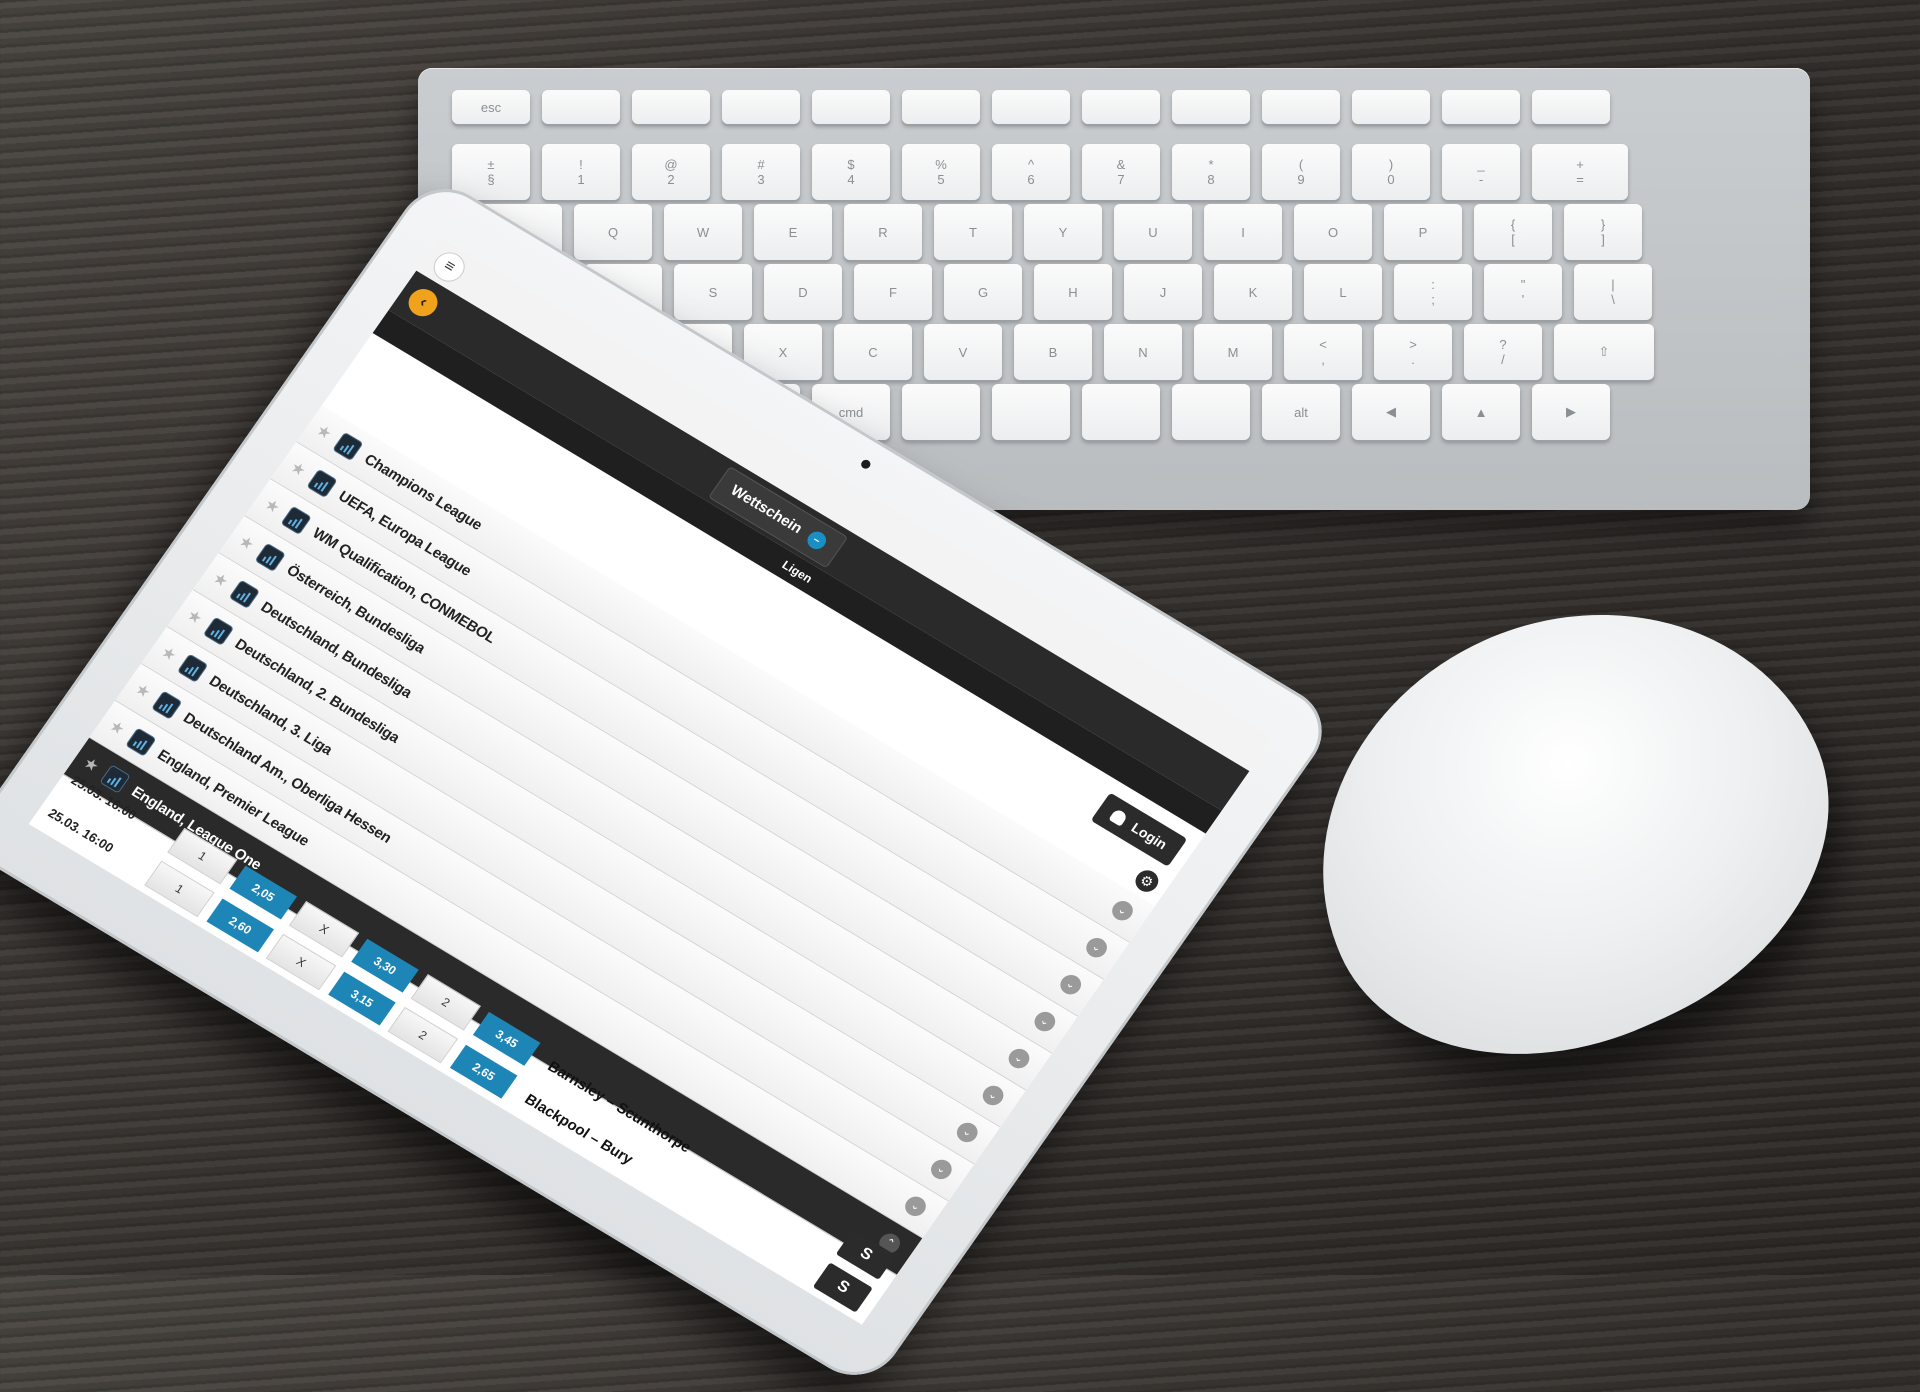  Describe the element at coordinates (1211, 172) in the screenshot. I see `keyboard-key: * 8` at that location.